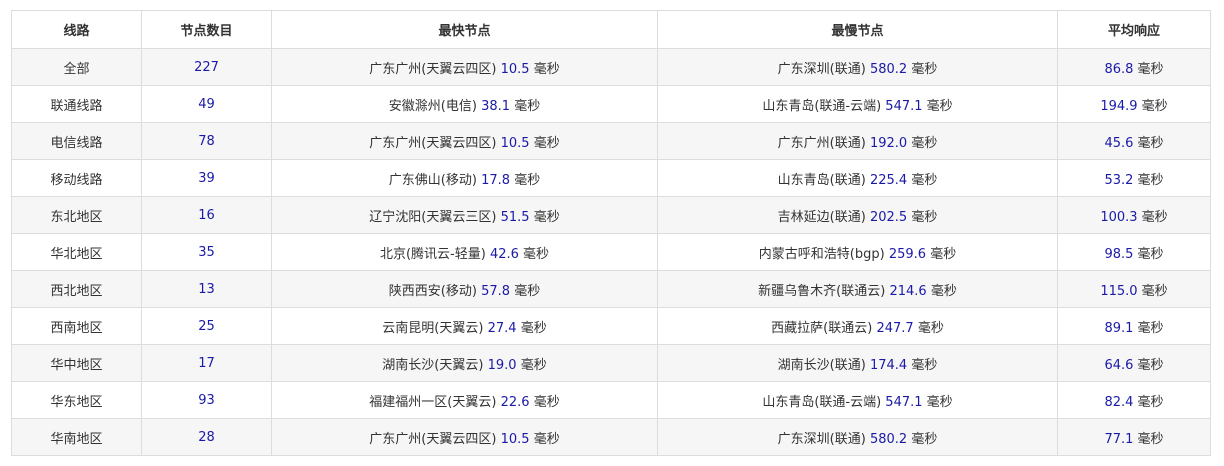 This screenshot has width=1224, height=466. Describe the element at coordinates (1134, 363) in the screenshot. I see `average-response-cell: 64.6 毫秒` at that location.